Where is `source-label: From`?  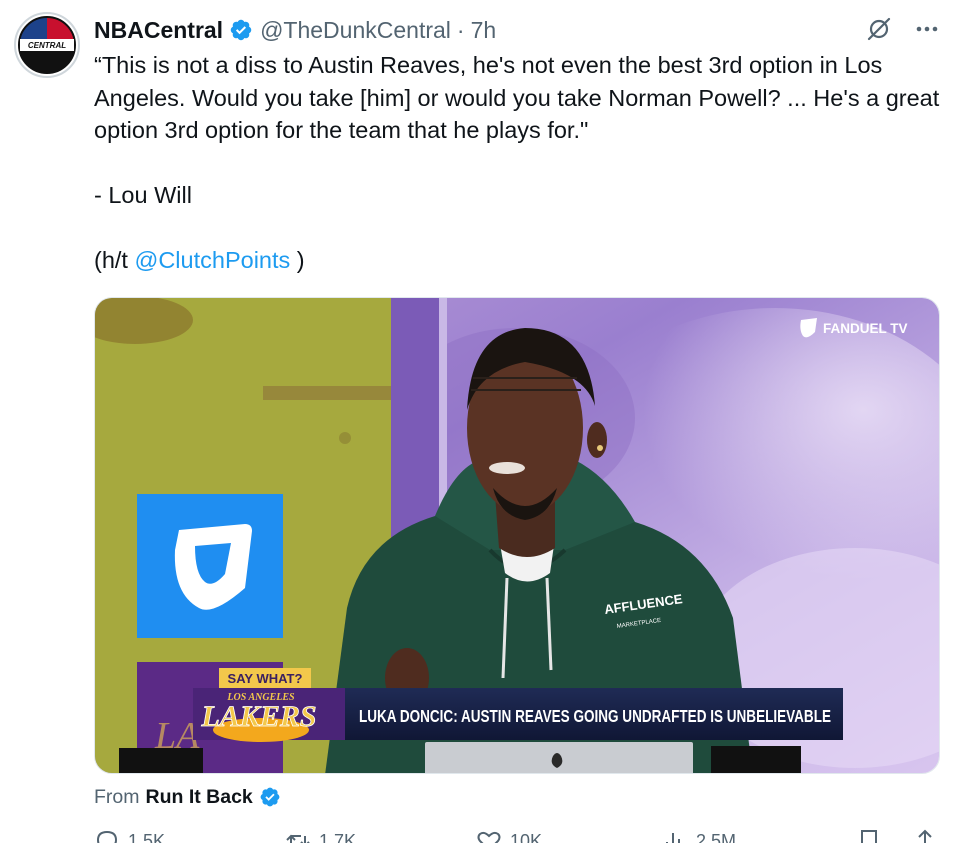
source-label: From is located at coordinates (117, 796).